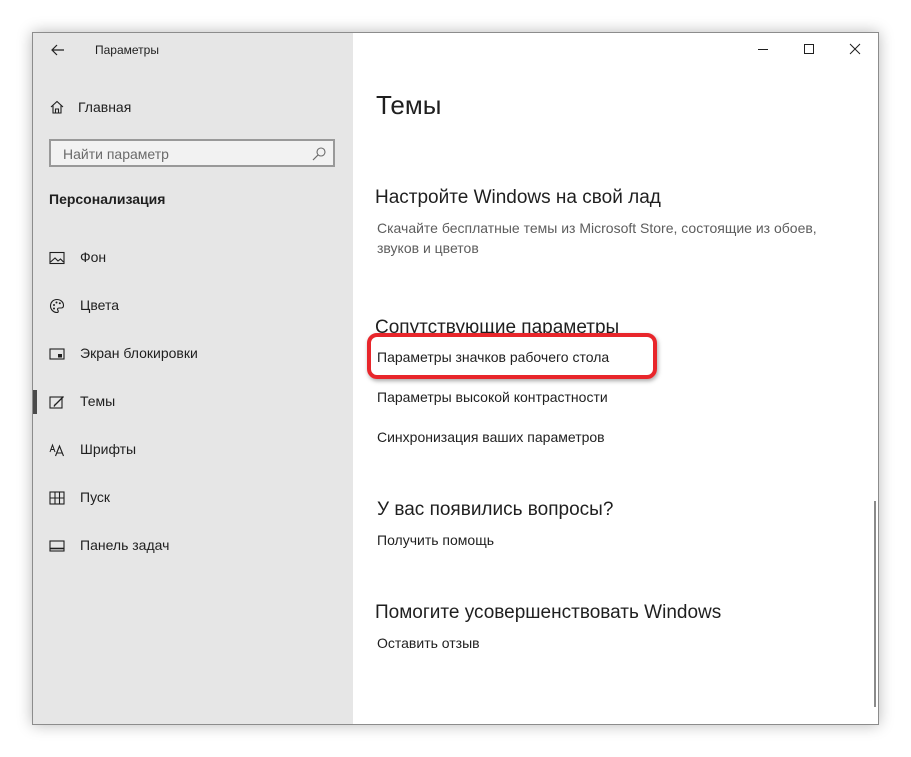  Describe the element at coordinates (491, 437) in the screenshot. I see `sync-settings-link: Синхронизация ваших параметров` at that location.